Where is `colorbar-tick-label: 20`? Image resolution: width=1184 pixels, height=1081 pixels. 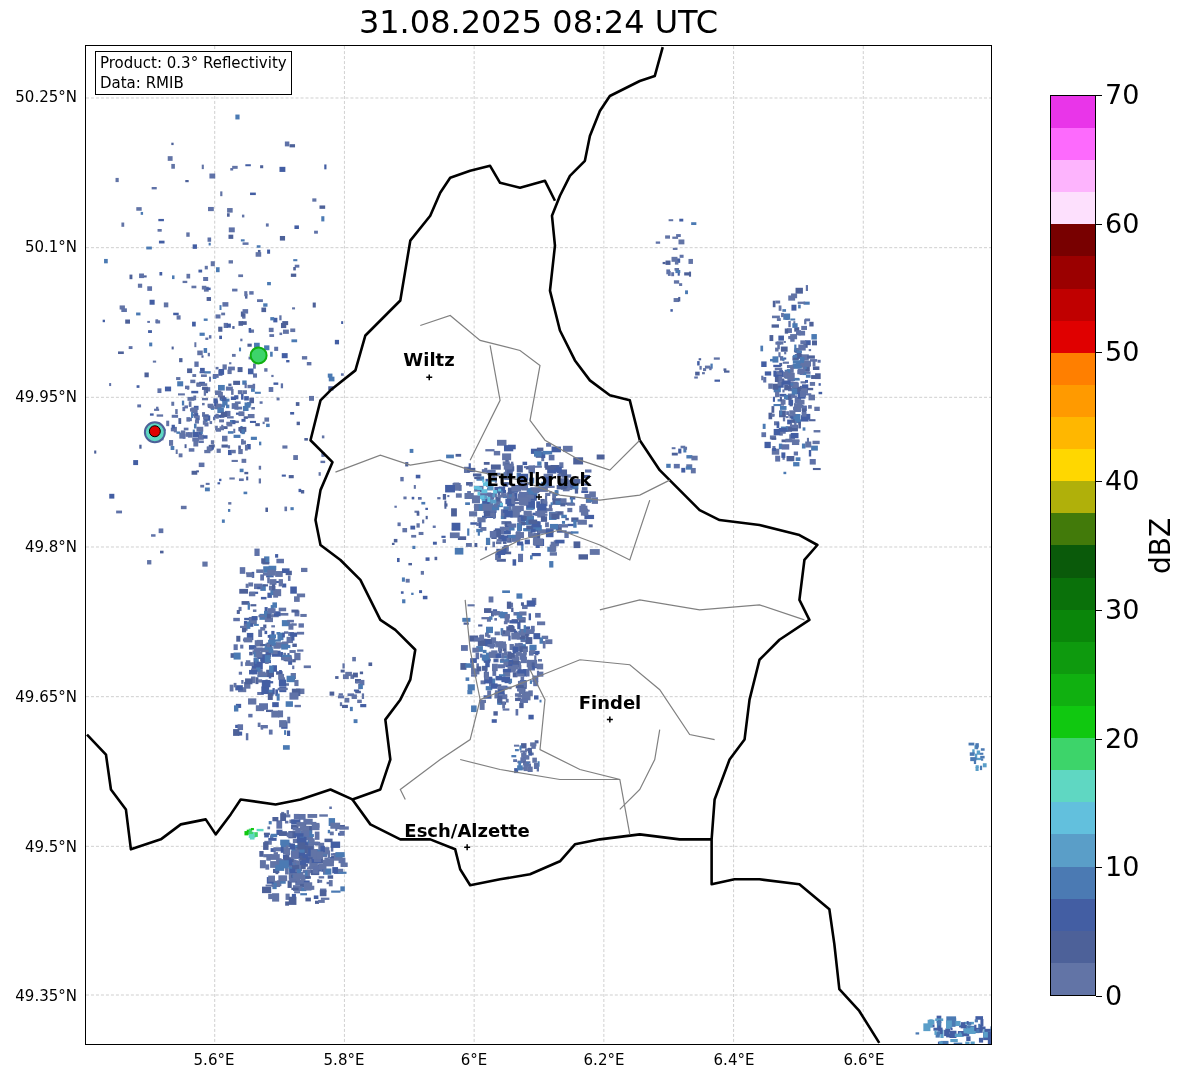 colorbar-tick-label: 20 is located at coordinates (1122, 738).